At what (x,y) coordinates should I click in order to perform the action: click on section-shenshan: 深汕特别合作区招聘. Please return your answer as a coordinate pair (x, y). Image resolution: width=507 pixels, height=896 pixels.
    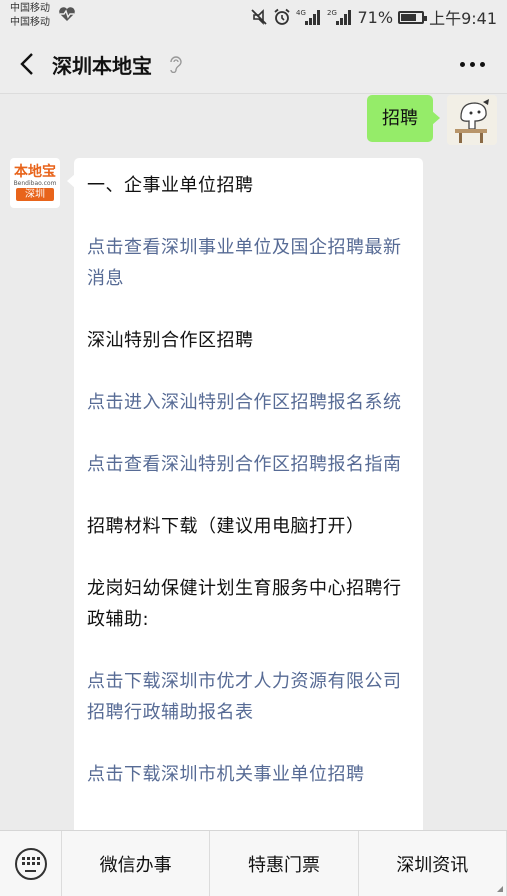
    Looking at the image, I should click on (170, 340).